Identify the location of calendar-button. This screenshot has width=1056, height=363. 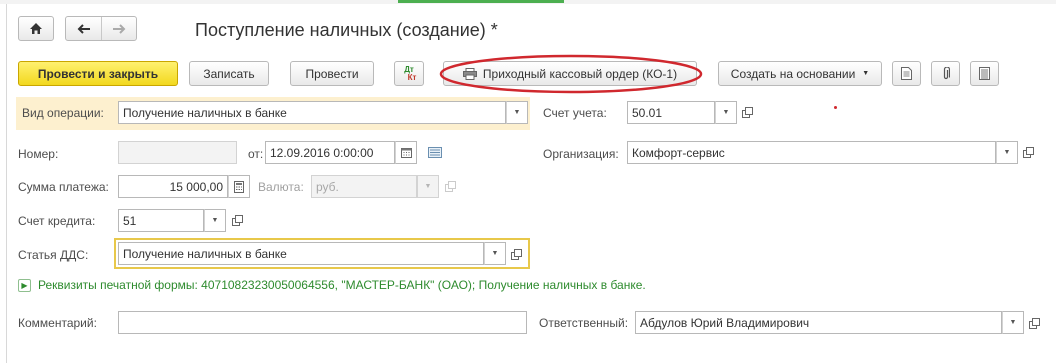
(406, 152).